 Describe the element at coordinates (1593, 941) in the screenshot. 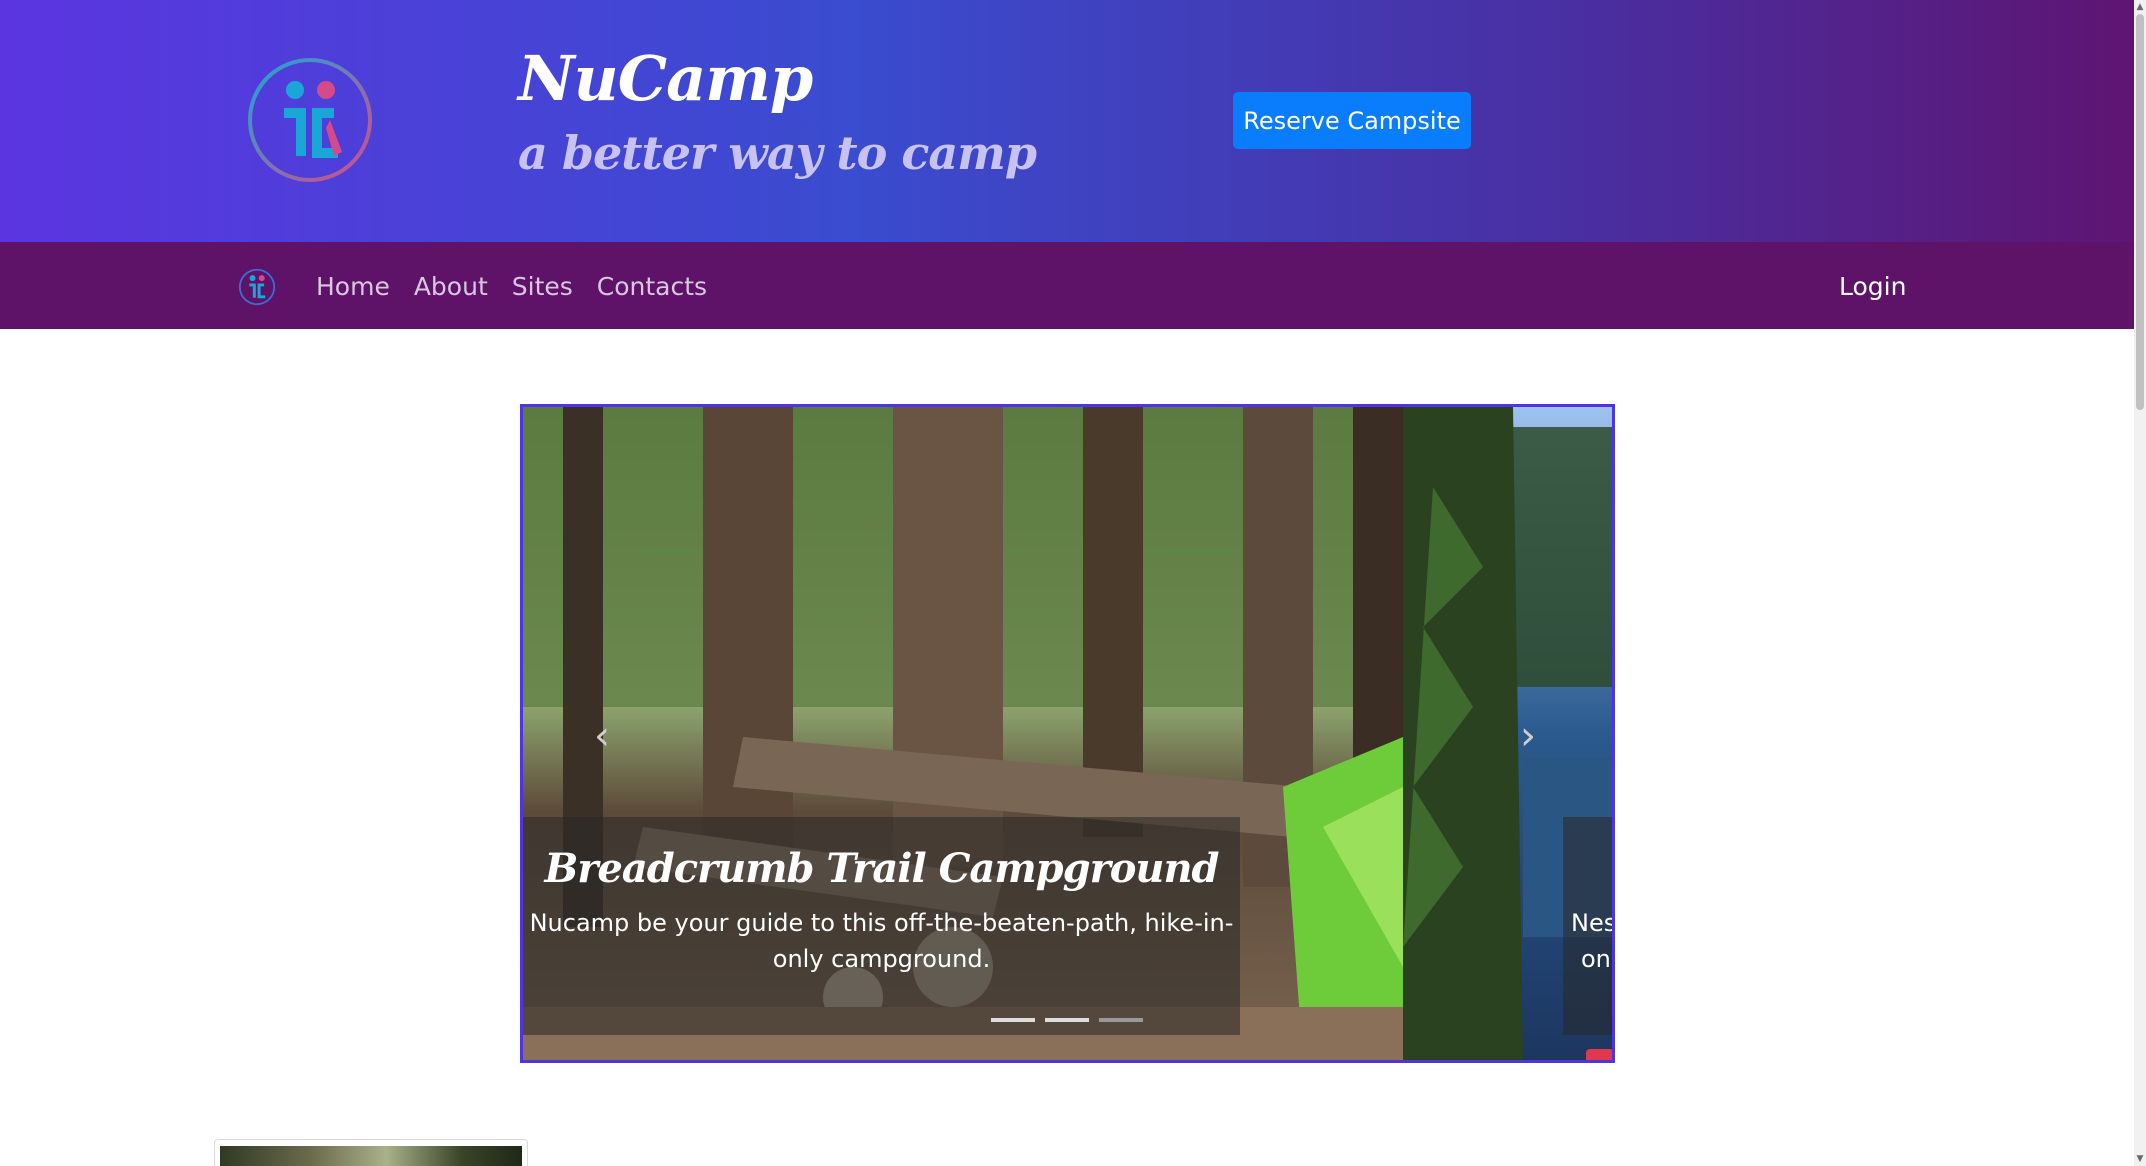

I see `carousel-next-caption-text: Nes on` at that location.